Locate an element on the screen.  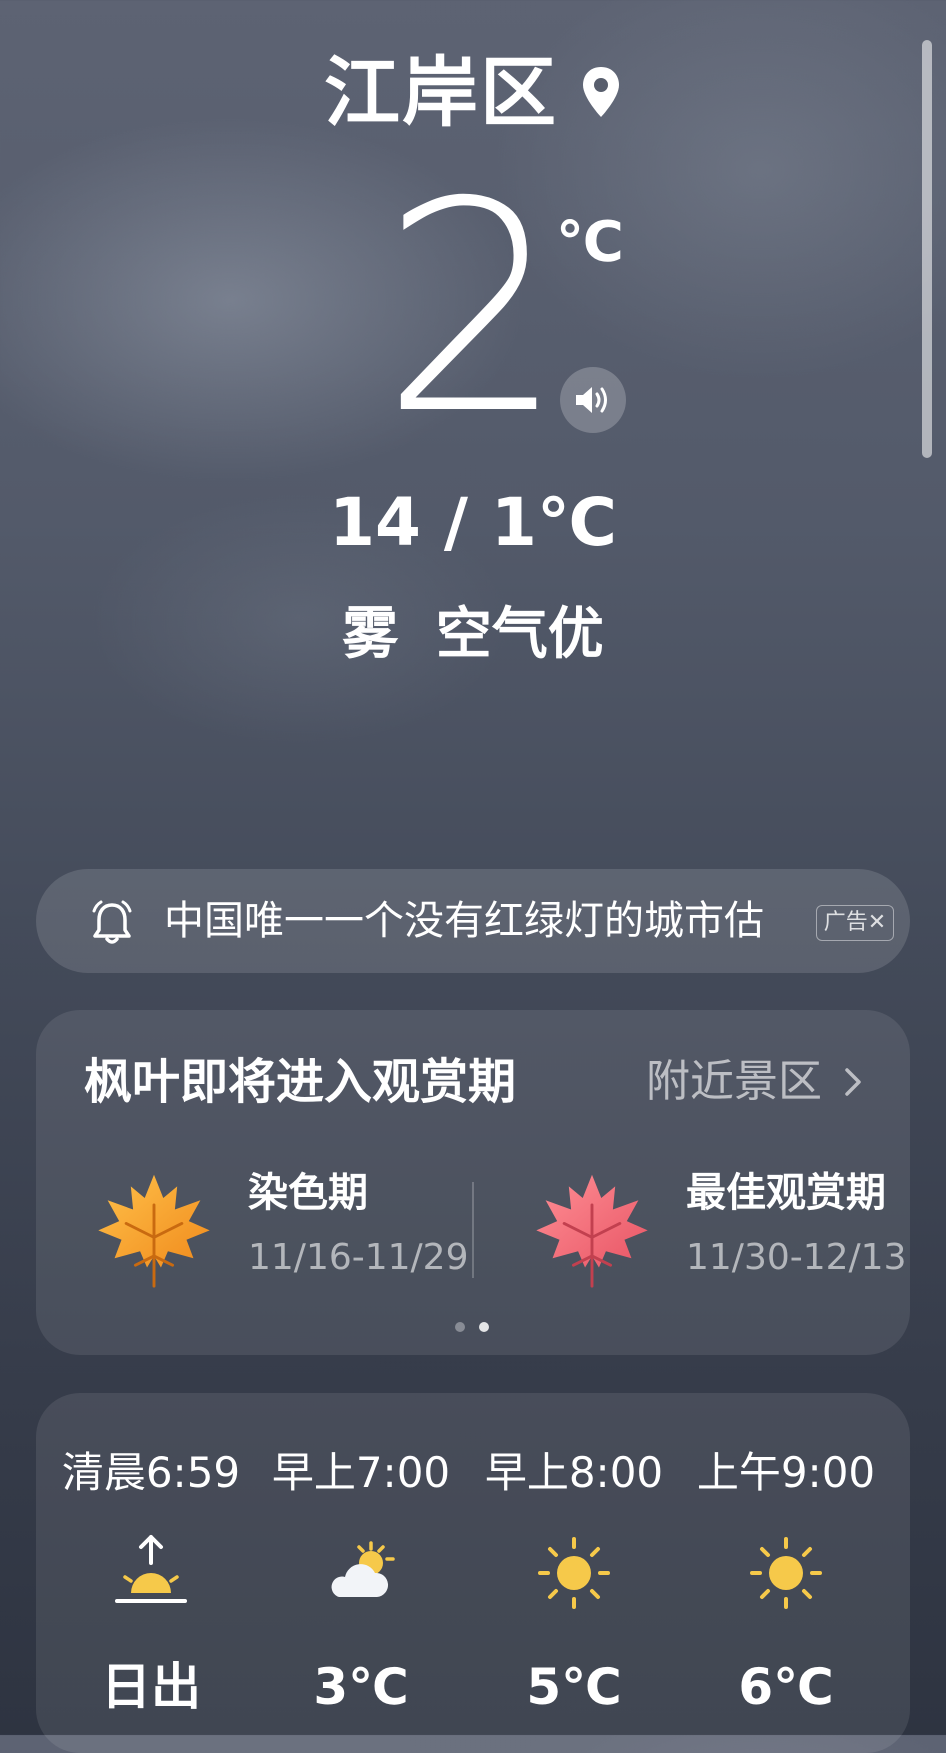
chevron-right-icon is located at coordinates (853, 1082).